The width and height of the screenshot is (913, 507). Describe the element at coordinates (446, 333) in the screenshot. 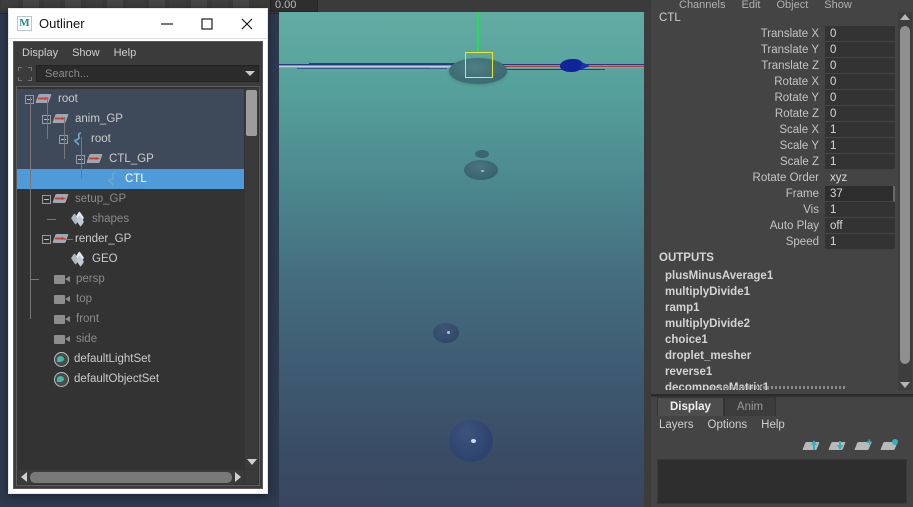

I see `droplet-mesh-low` at that location.